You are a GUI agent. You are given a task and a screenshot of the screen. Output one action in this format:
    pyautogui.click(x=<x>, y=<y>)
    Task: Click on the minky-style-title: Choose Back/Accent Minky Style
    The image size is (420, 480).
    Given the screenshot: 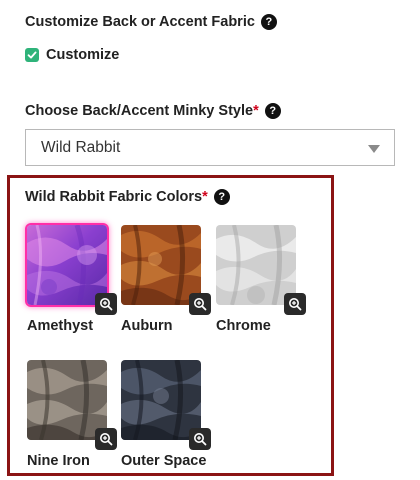 What is the action you would take?
    pyautogui.click(x=139, y=111)
    